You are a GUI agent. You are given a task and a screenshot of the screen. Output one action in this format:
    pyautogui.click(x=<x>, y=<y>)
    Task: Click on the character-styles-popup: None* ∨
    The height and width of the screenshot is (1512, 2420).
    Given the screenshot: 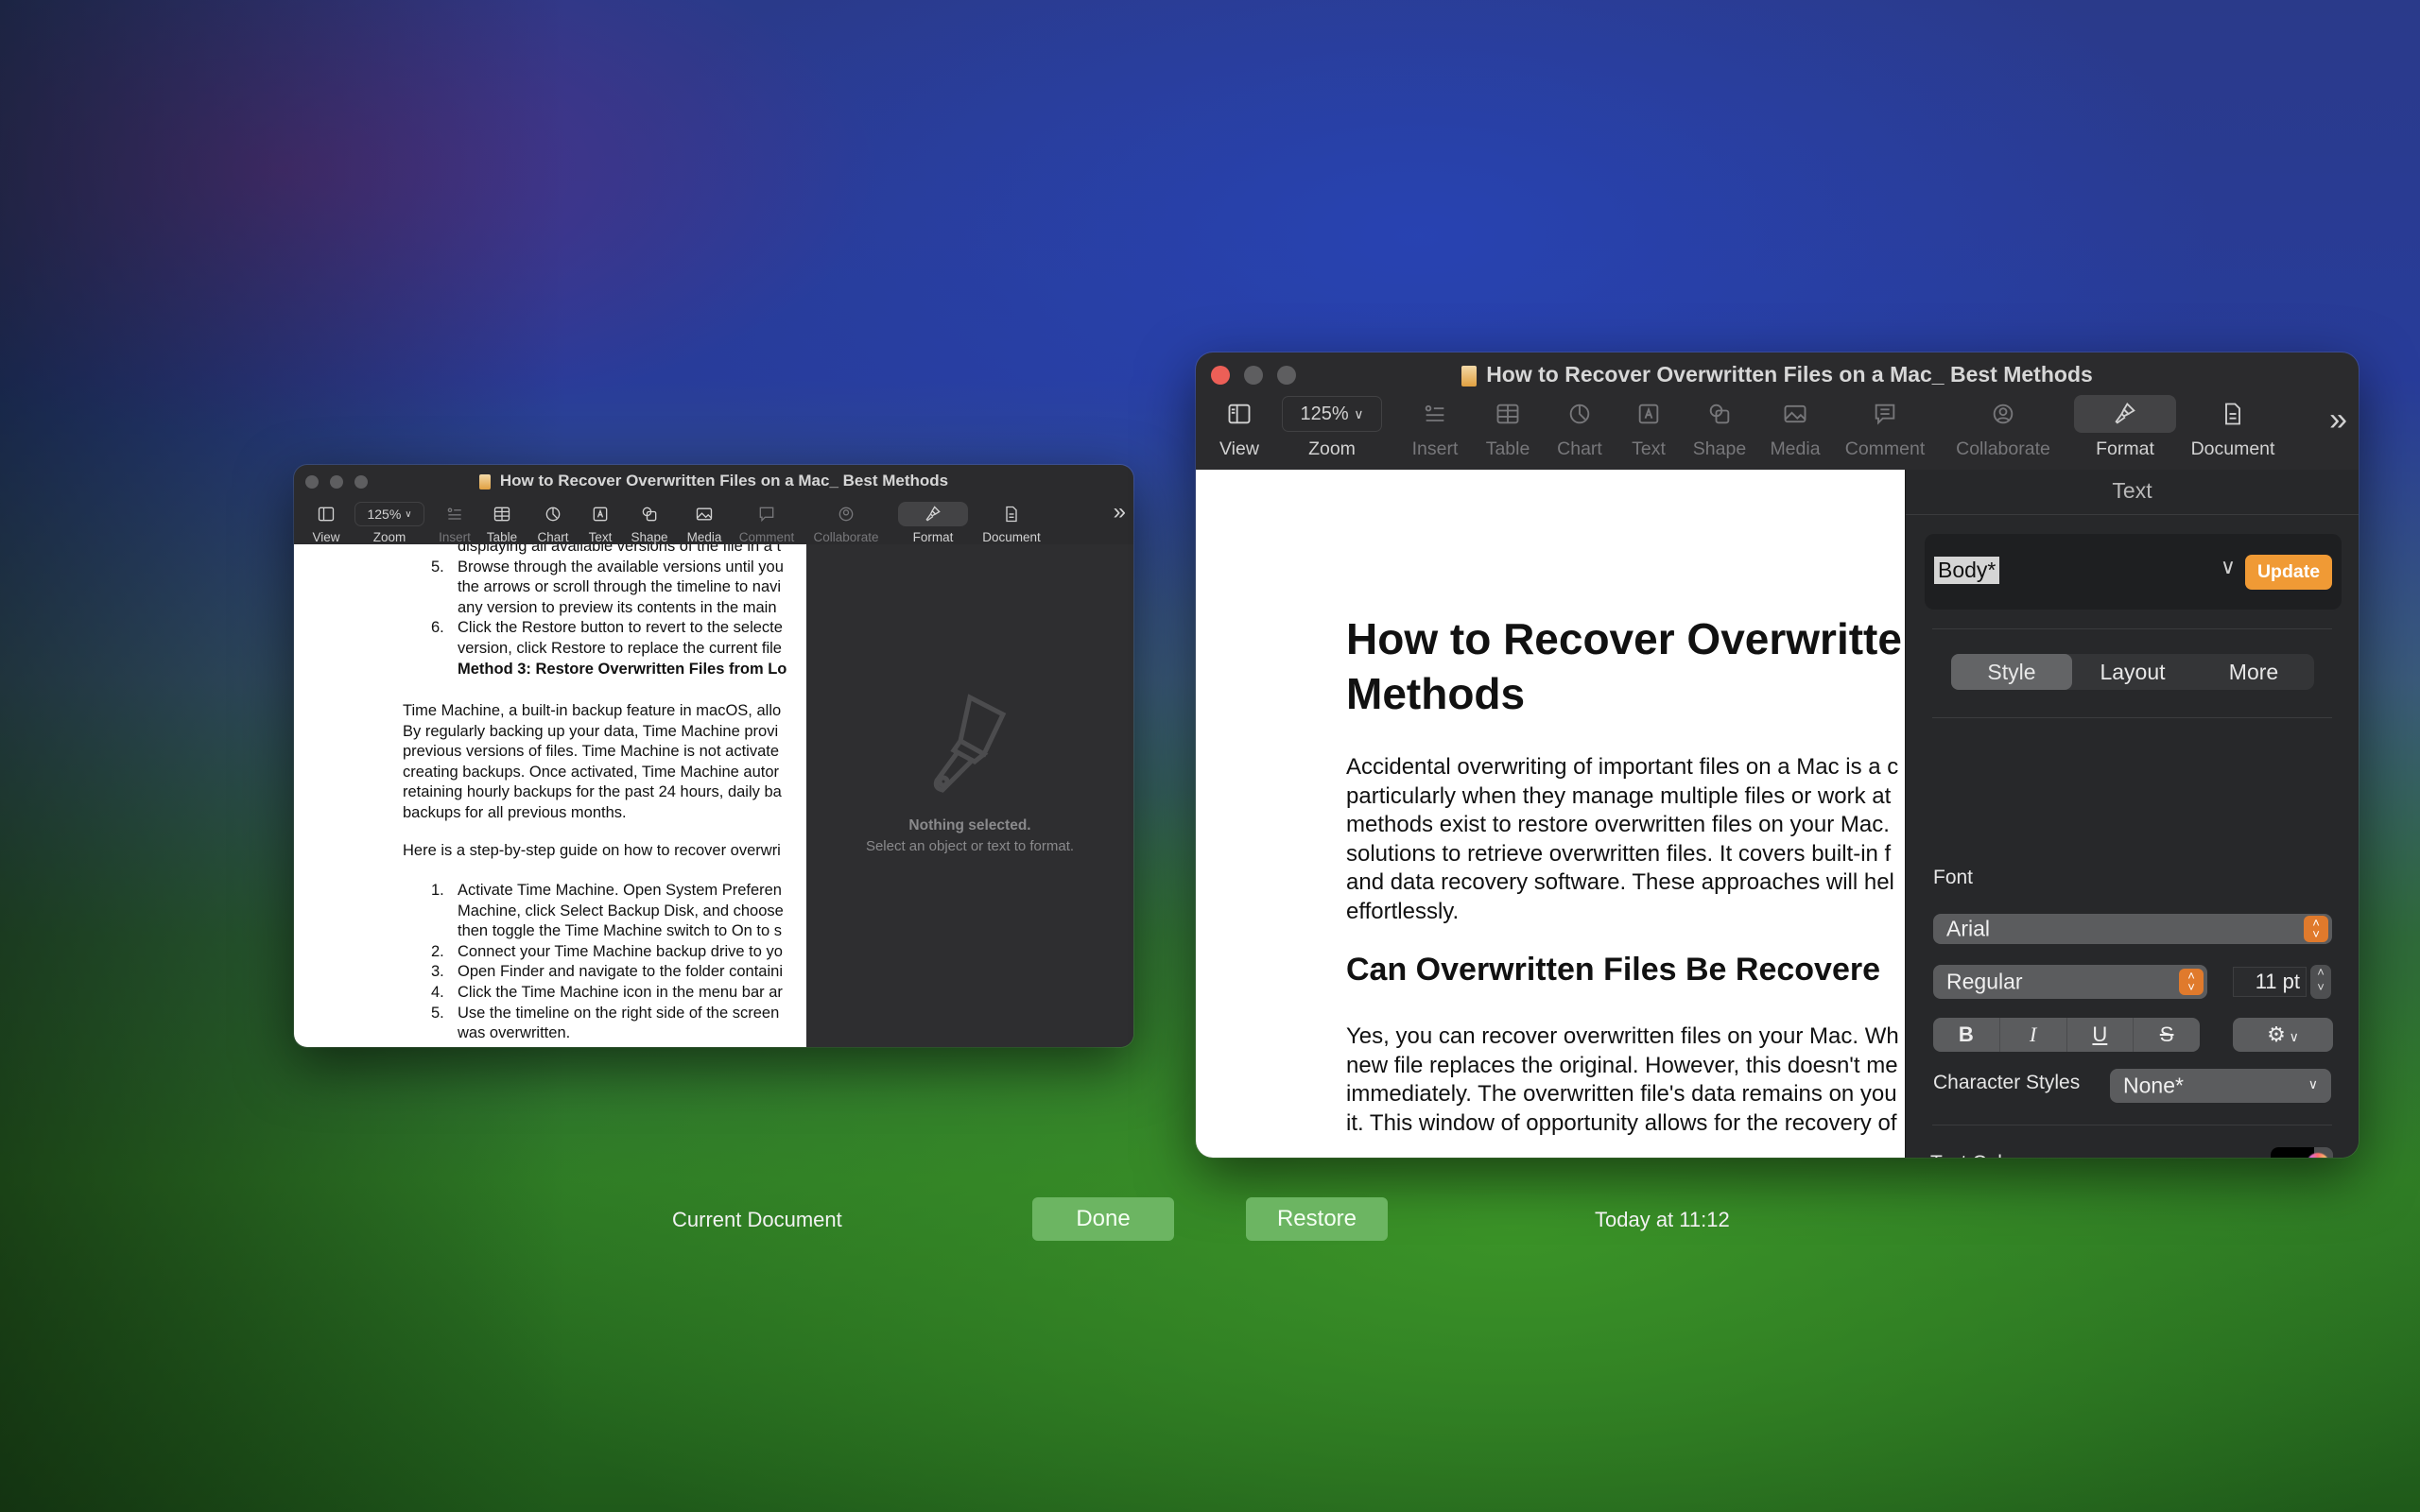 What is the action you would take?
    pyautogui.click(x=2220, y=1086)
    